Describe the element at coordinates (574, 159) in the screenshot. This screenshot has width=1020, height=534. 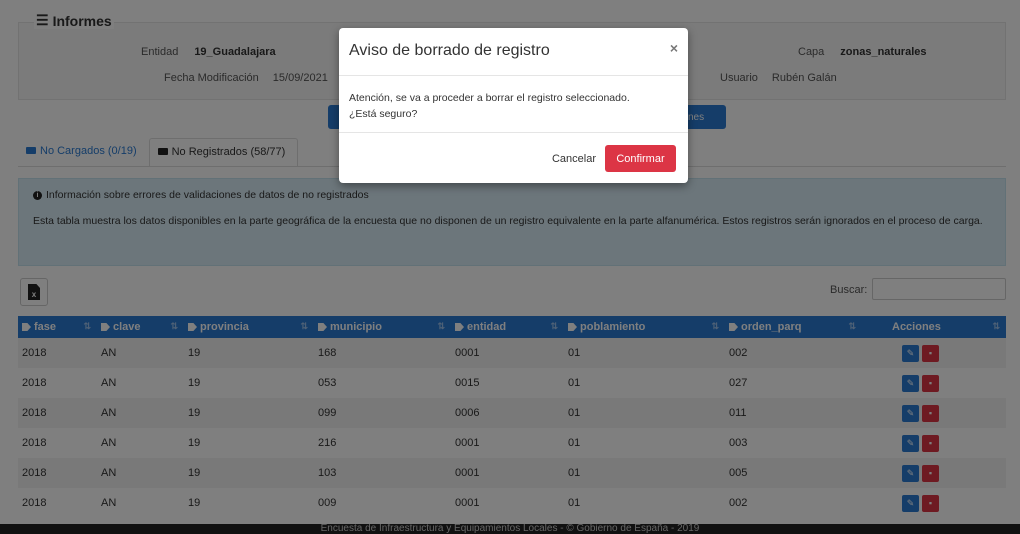
I see `cancel-button: Cancelar` at that location.